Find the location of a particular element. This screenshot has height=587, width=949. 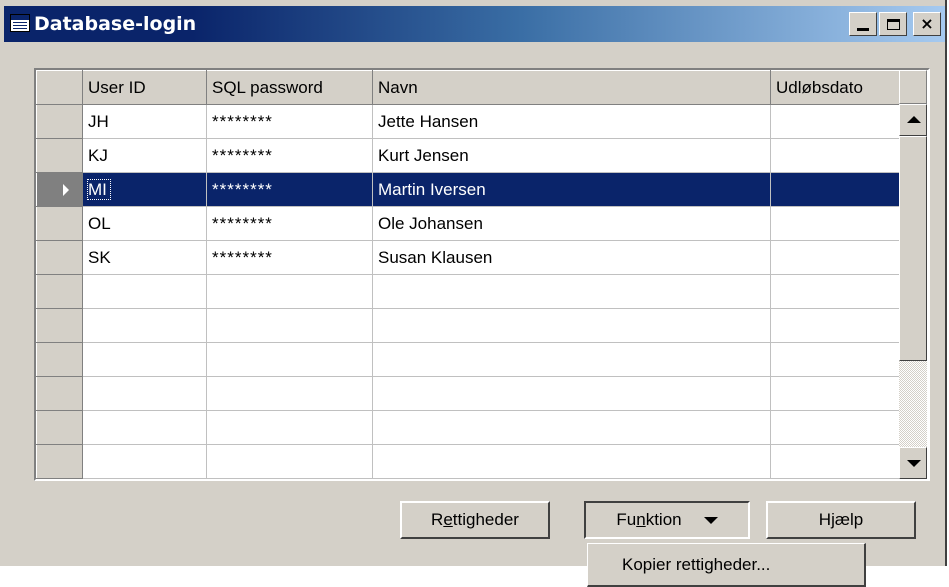

scrollbar-thumb is located at coordinates (913, 248).